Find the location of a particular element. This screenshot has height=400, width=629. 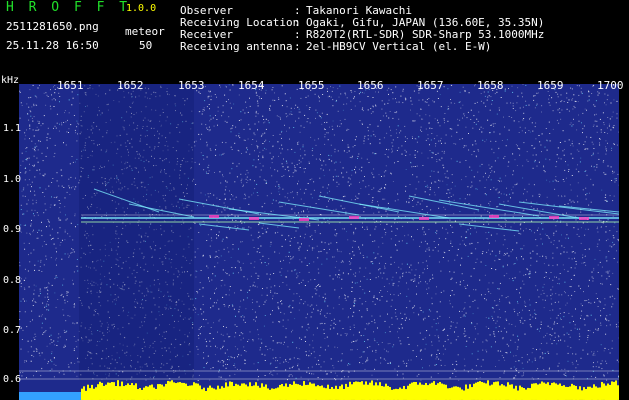

dark-band is located at coordinates (136, 232).